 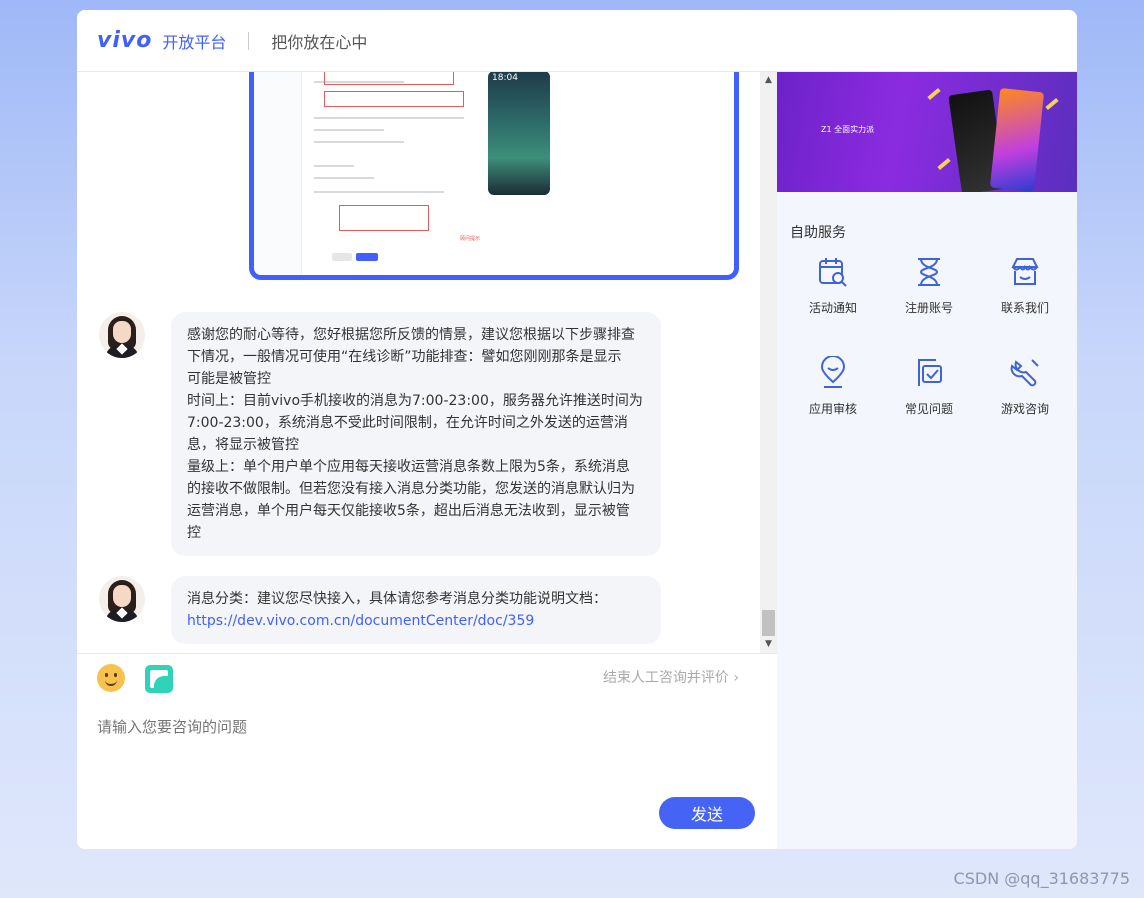 I want to click on question-input, so click(x=407, y=727).